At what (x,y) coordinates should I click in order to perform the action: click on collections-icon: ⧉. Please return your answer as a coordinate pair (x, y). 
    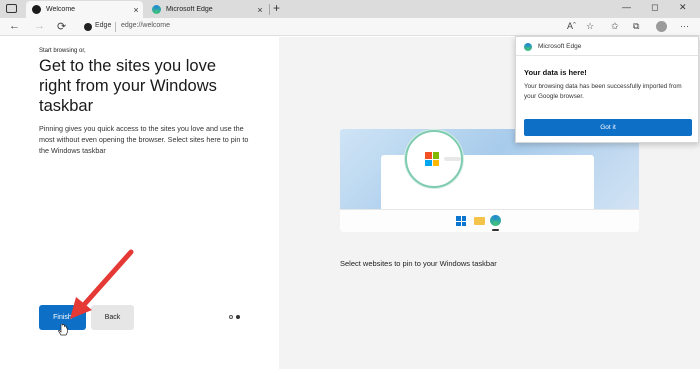
    Looking at the image, I should click on (636, 26).